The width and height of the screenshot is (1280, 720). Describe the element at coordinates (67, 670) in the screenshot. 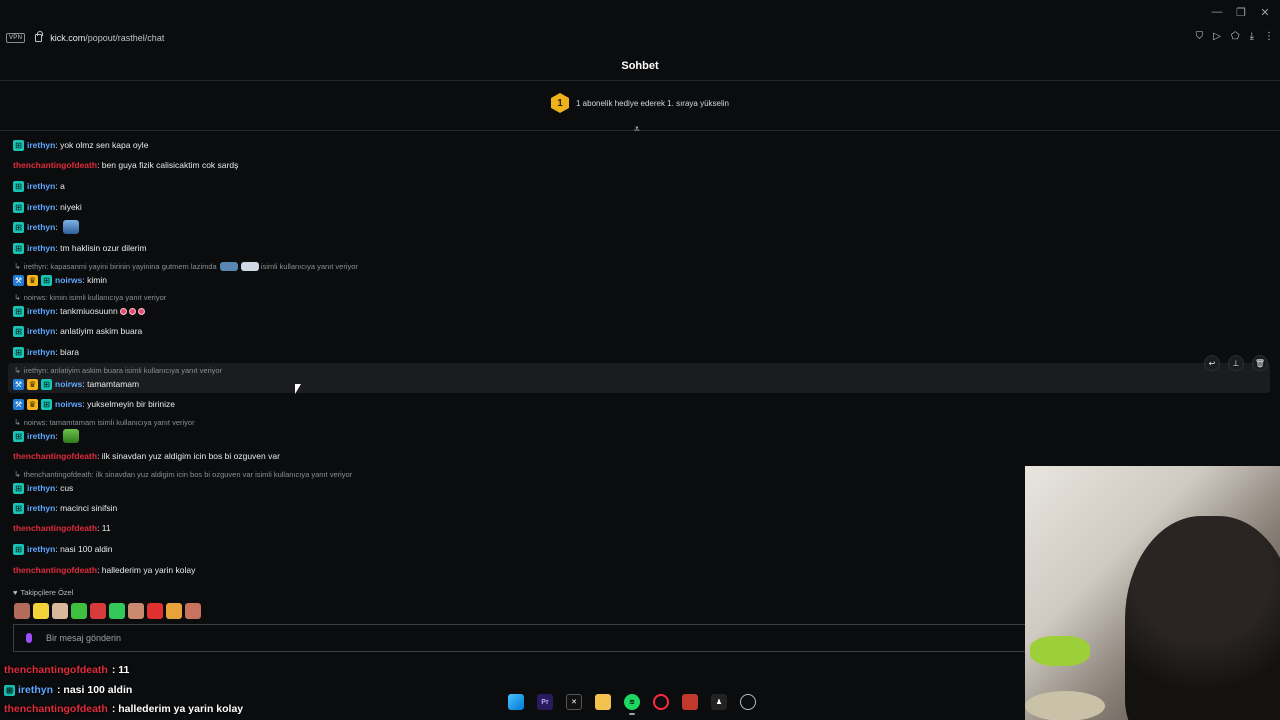

I see `overlay-message: thenchantingofdeath: 11` at that location.